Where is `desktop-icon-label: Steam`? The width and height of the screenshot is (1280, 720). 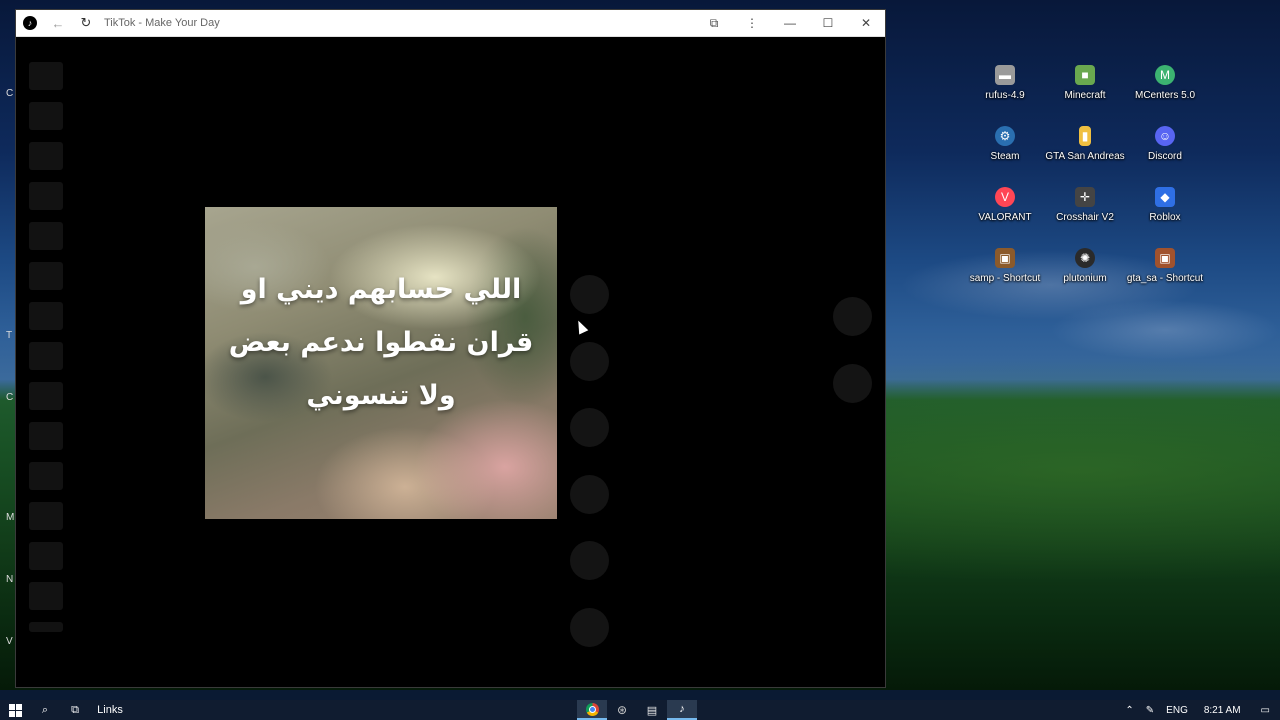
desktop-icon-label: Steam is located at coordinates (1005, 156).